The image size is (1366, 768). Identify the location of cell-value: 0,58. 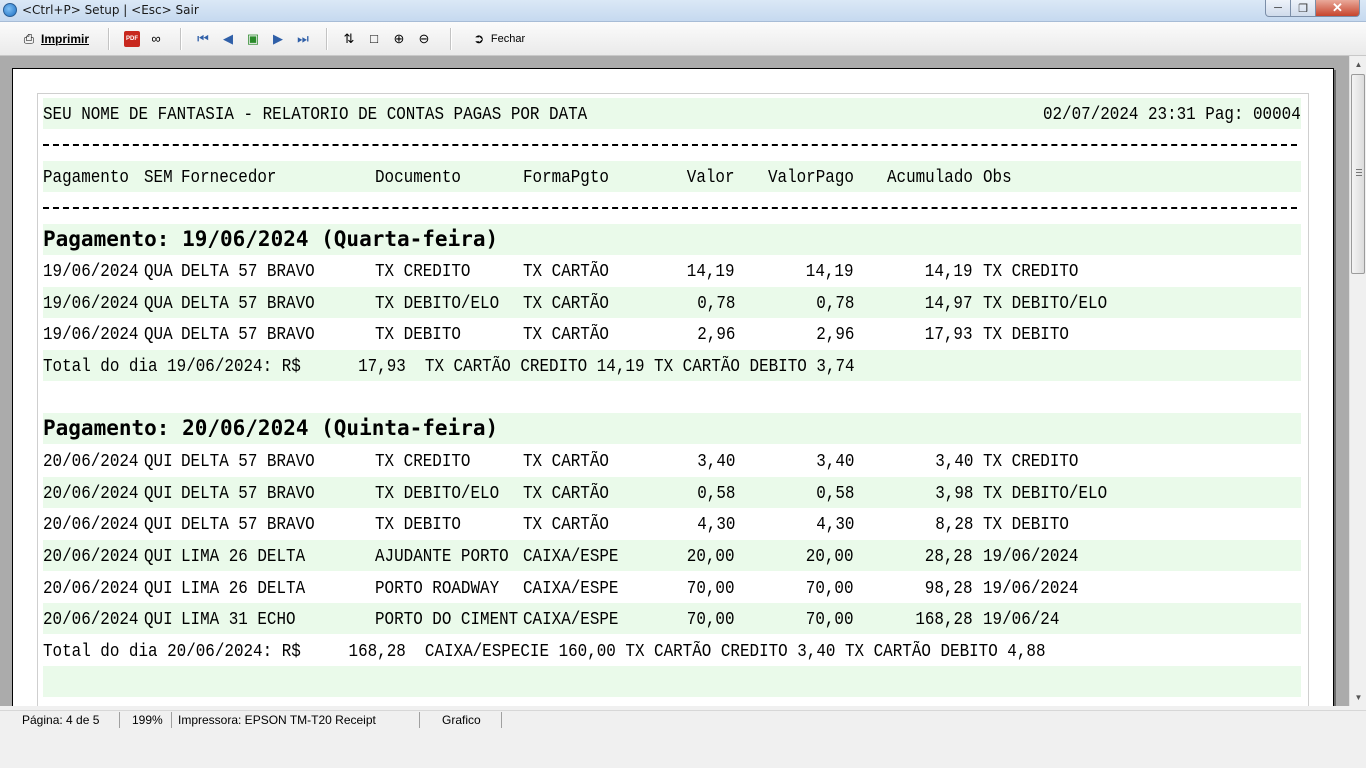
(715, 493).